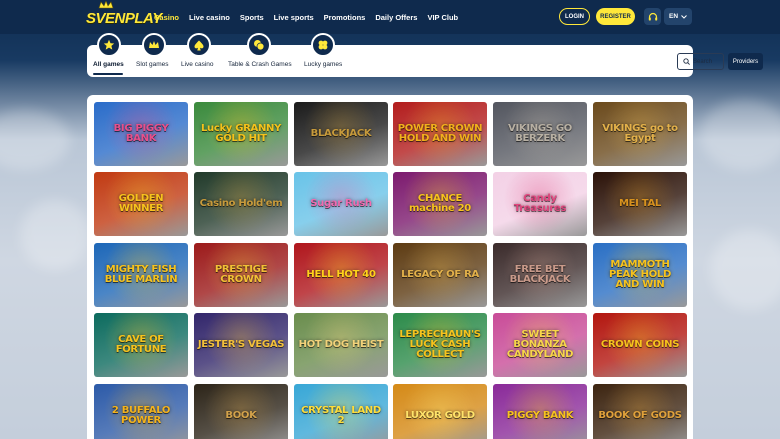 The width and height of the screenshot is (780, 439). What do you see at coordinates (260, 64) in the screenshot?
I see `tab-label: Table & Crash Games` at bounding box center [260, 64].